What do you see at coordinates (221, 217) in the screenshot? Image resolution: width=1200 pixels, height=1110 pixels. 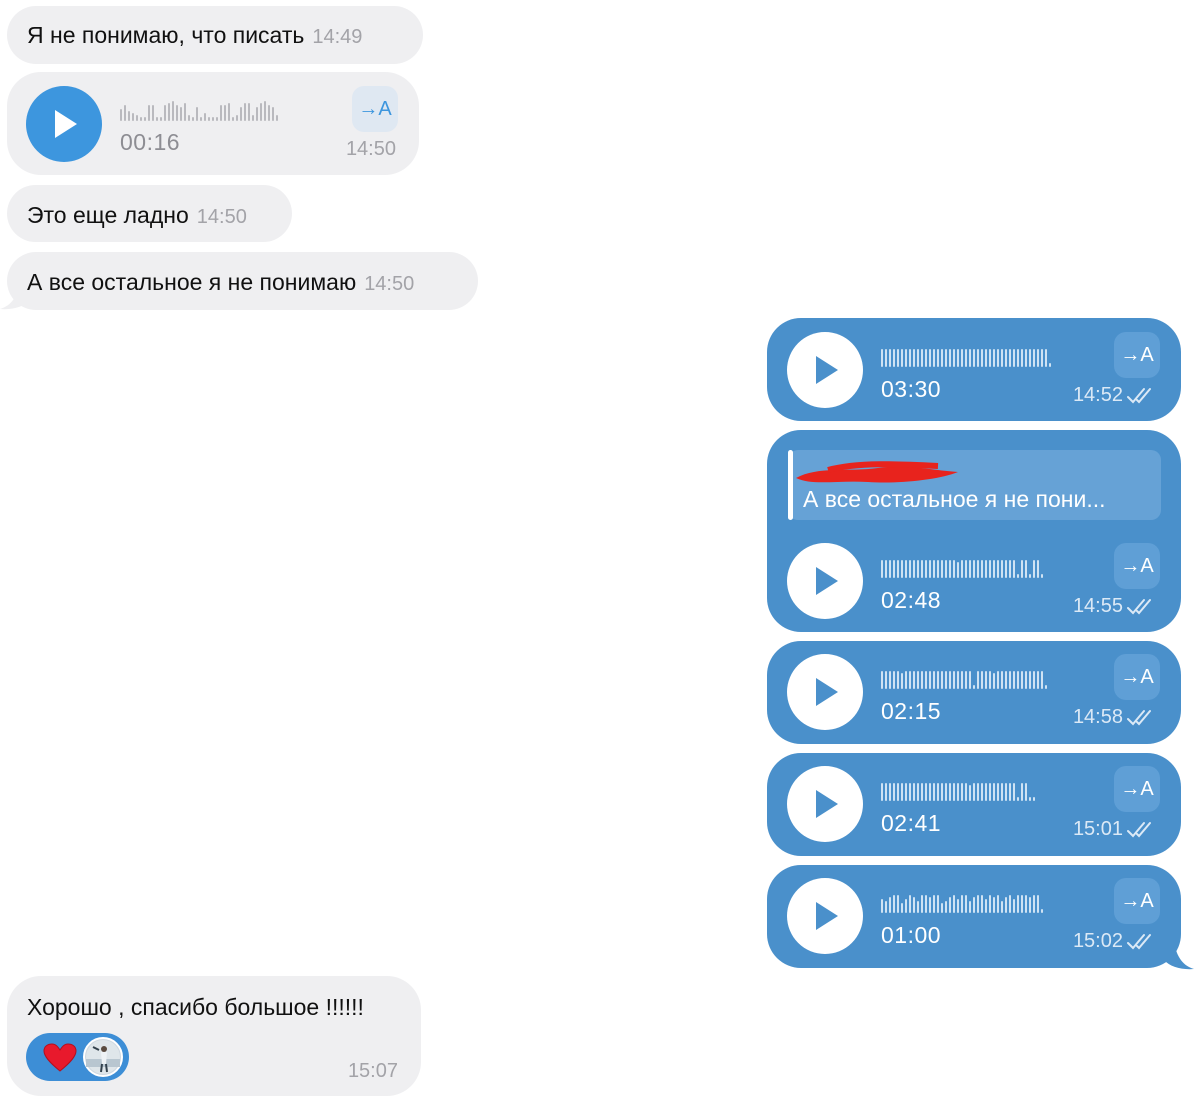 I see `message-time: 14:50` at bounding box center [221, 217].